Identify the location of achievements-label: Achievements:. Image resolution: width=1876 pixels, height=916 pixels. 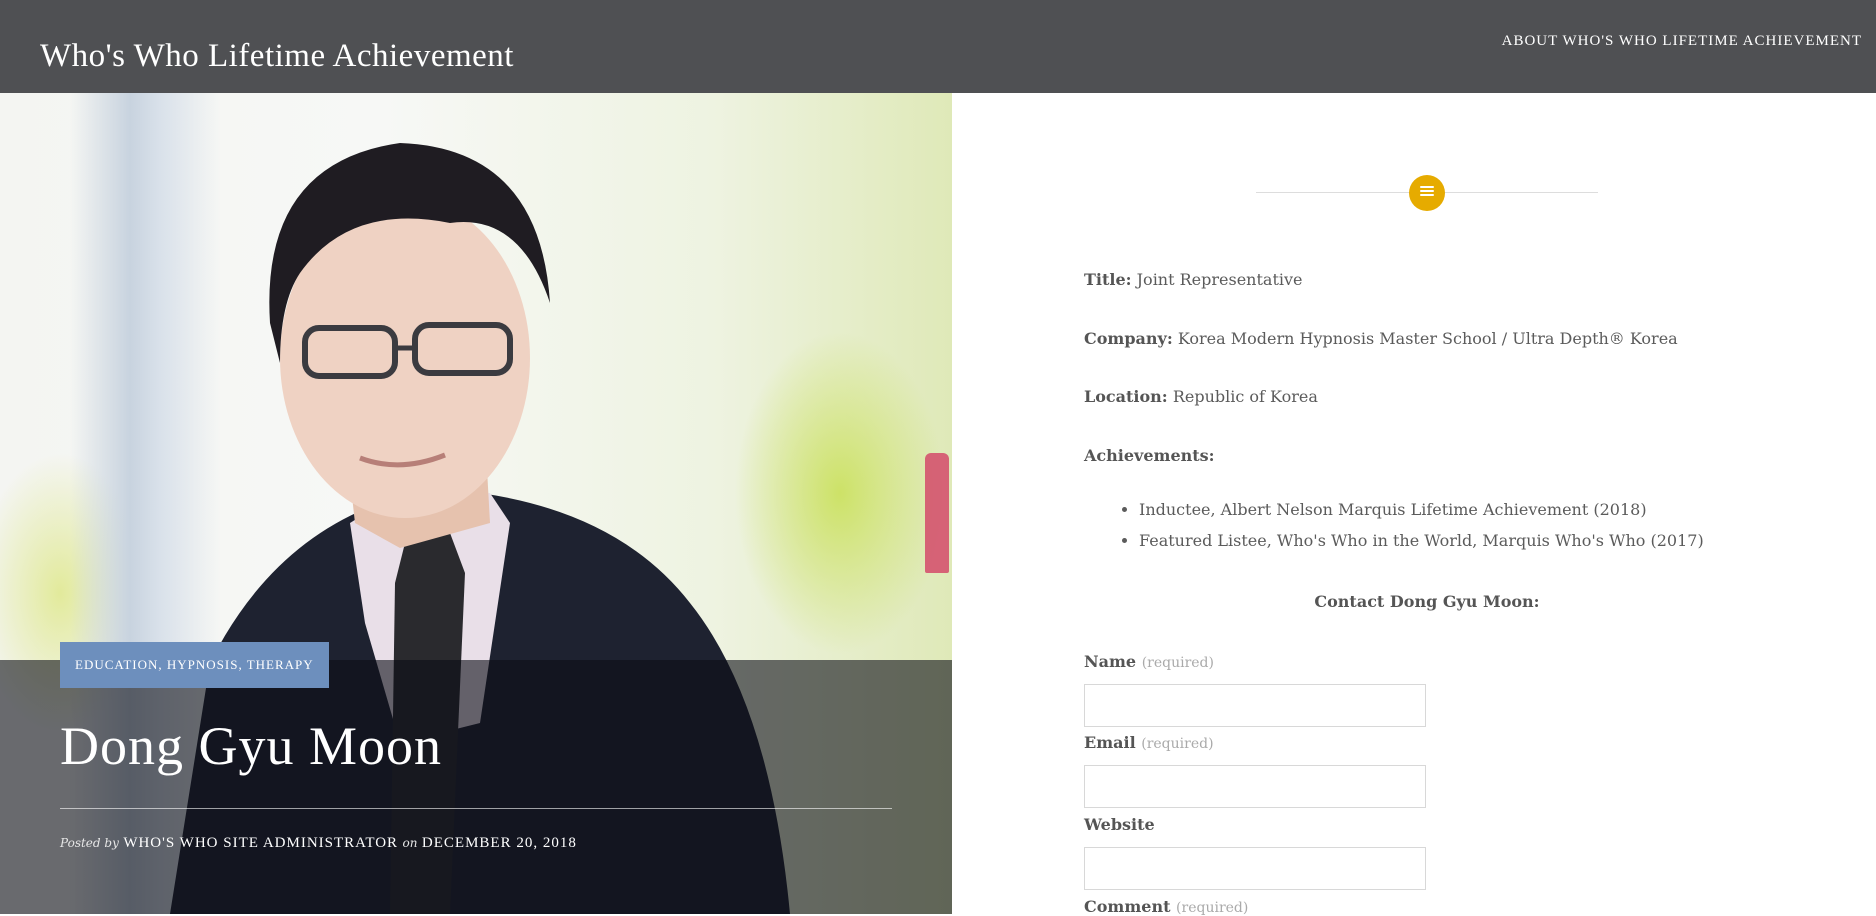
(1149, 455).